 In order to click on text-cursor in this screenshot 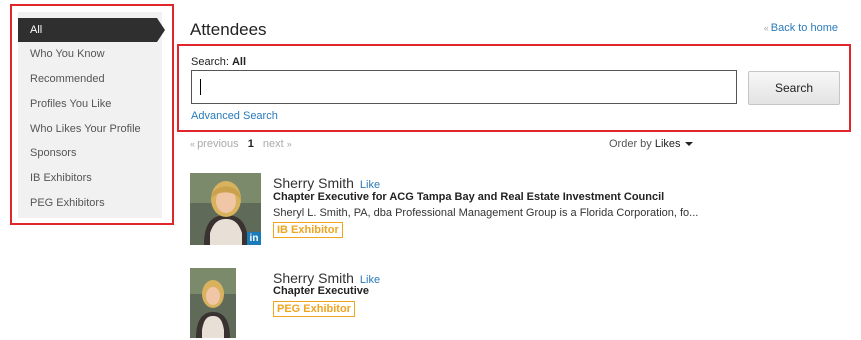, I will do `click(200, 87)`.